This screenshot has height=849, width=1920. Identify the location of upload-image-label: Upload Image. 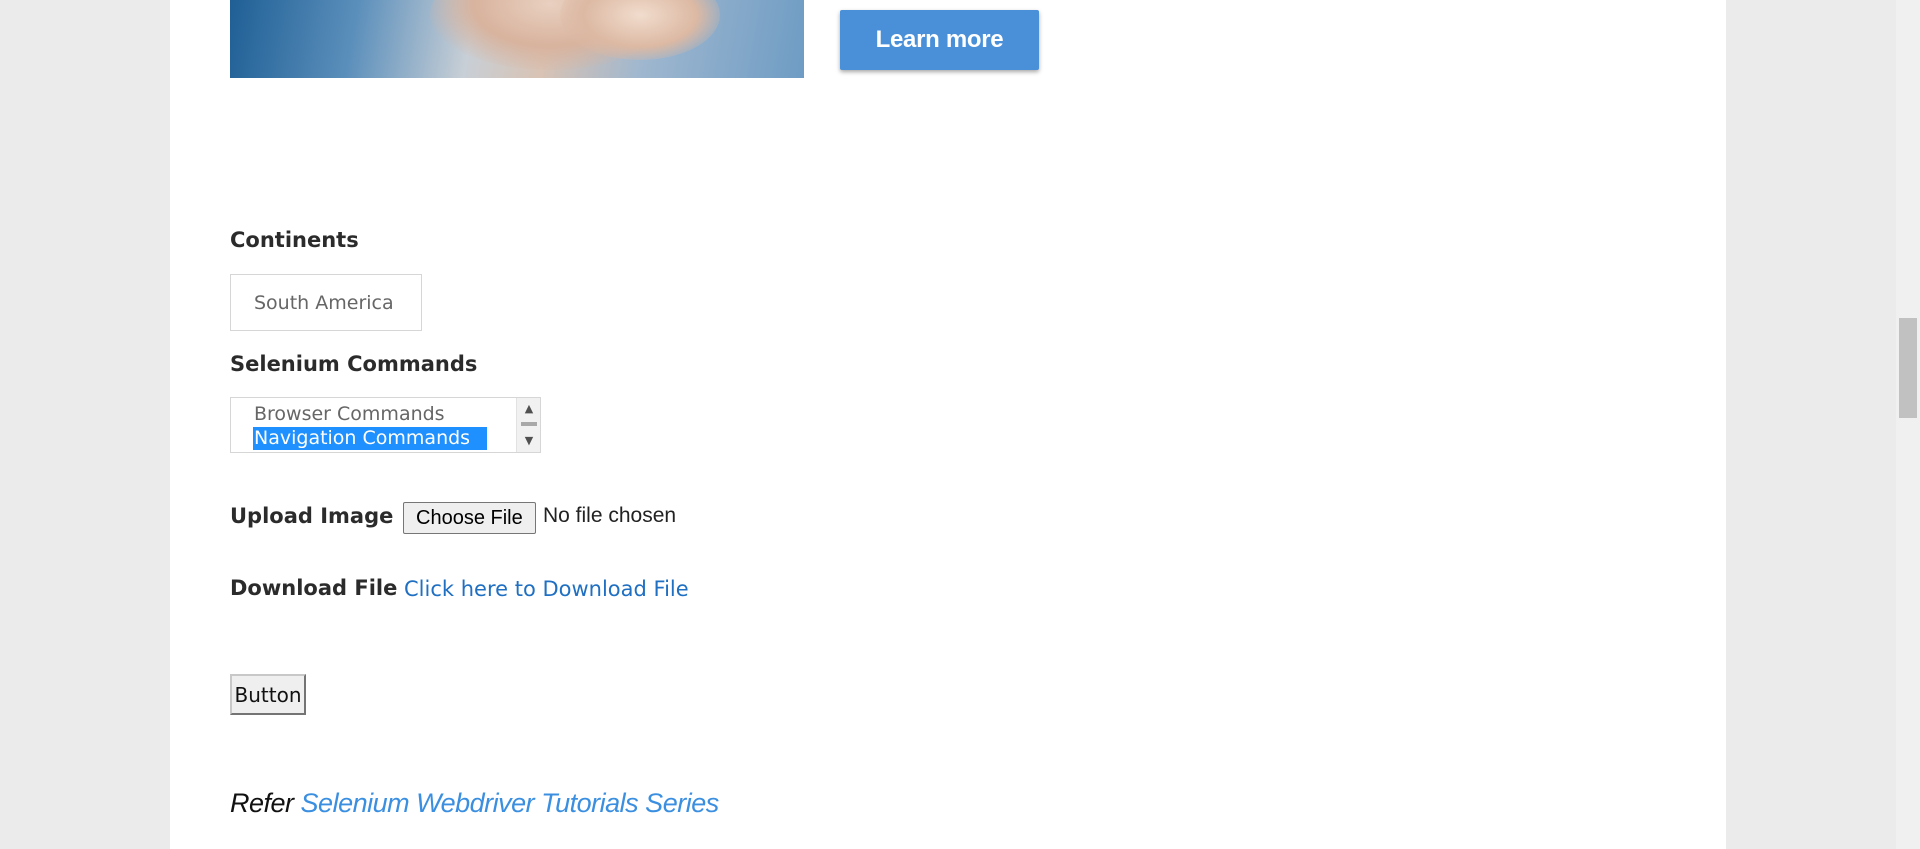
(312, 516).